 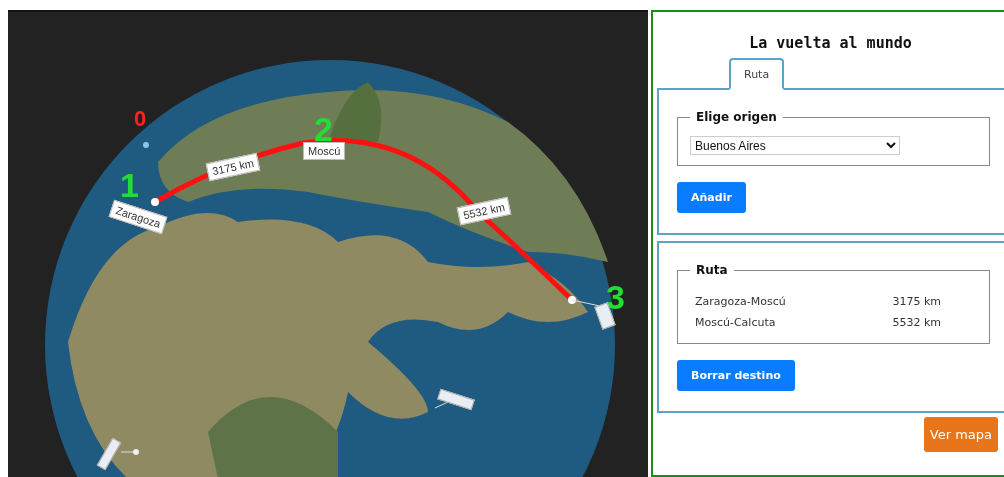 I want to click on fieldset-legend: Ruta, so click(x=712, y=270).